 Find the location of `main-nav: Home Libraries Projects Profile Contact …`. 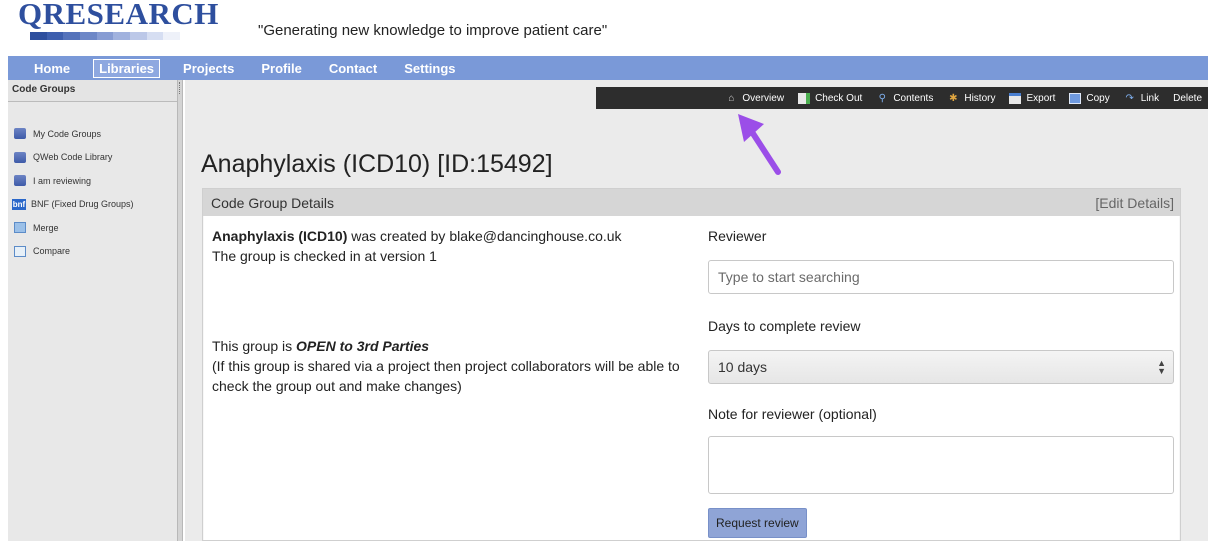

main-nav: Home Libraries Projects Profile Contact … is located at coordinates (608, 68).